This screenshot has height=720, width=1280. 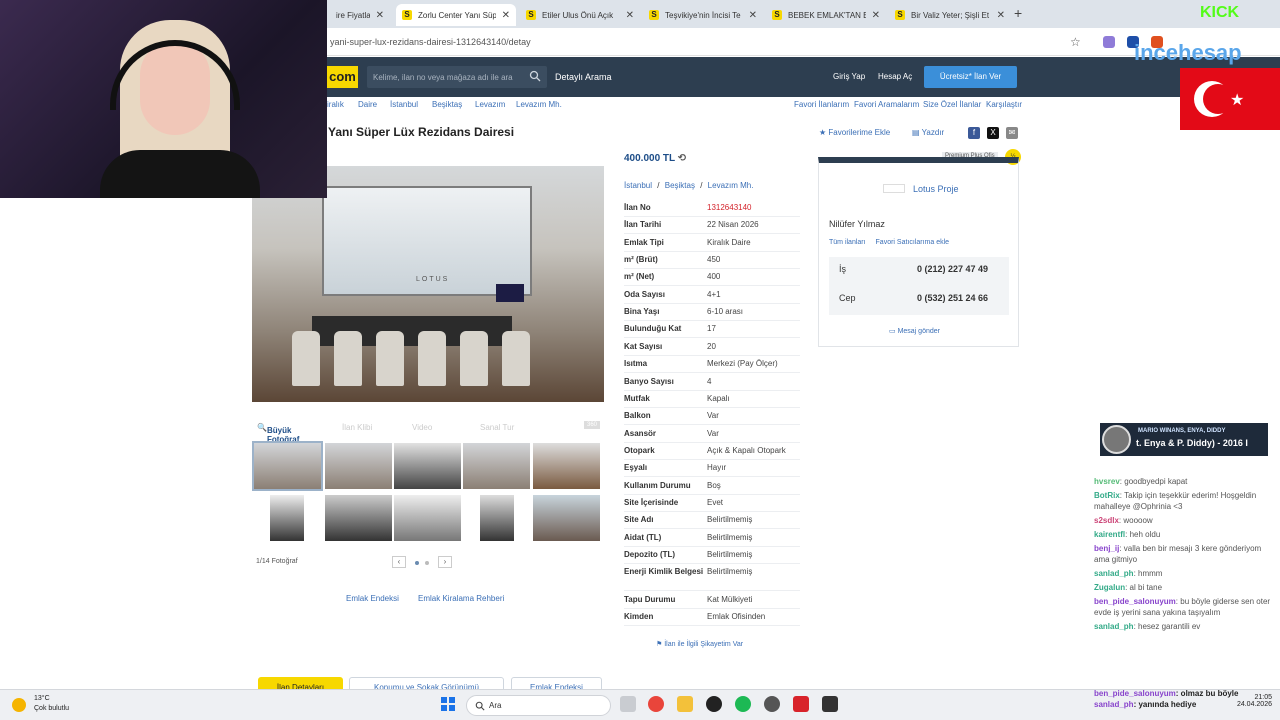 I want to click on complaint-link: ⚑ İlan ile İlgili Şikayetim Var, so click(x=699, y=644).